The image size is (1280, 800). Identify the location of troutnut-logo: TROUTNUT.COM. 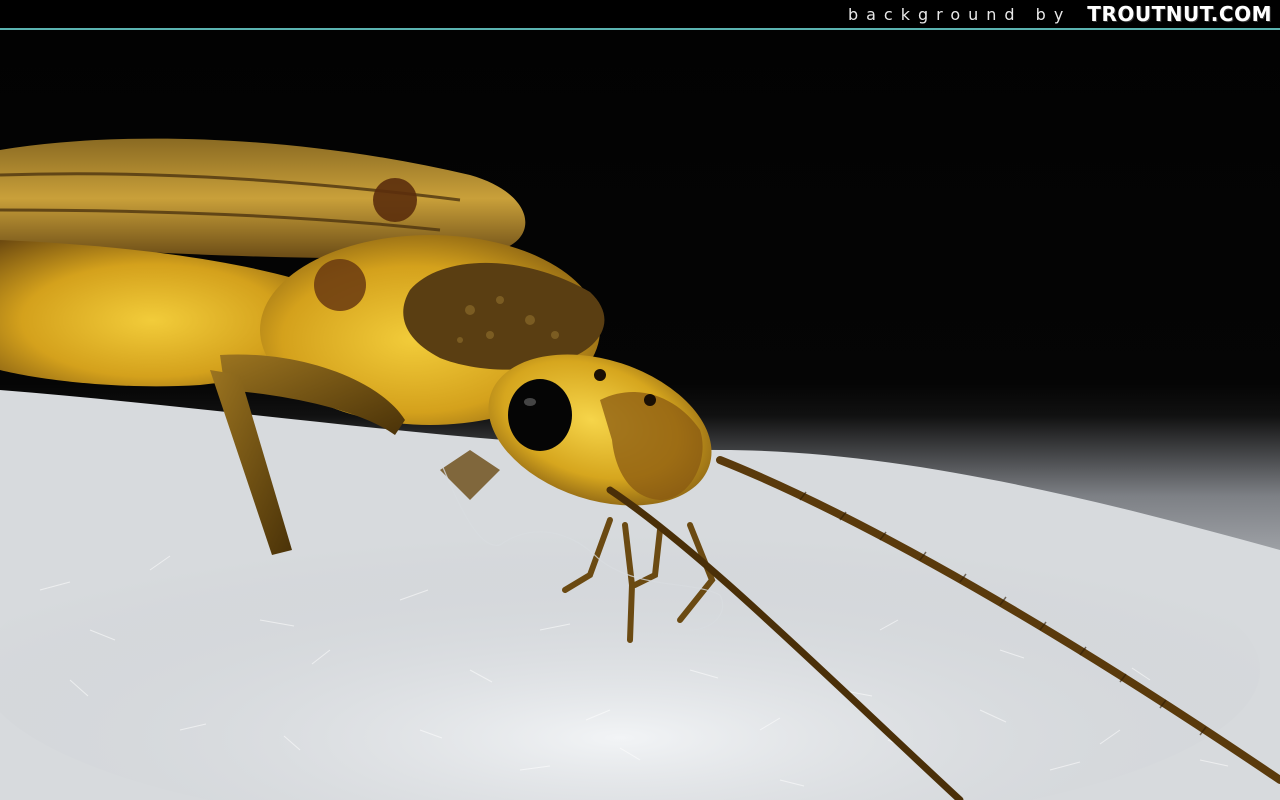
(1179, 14).